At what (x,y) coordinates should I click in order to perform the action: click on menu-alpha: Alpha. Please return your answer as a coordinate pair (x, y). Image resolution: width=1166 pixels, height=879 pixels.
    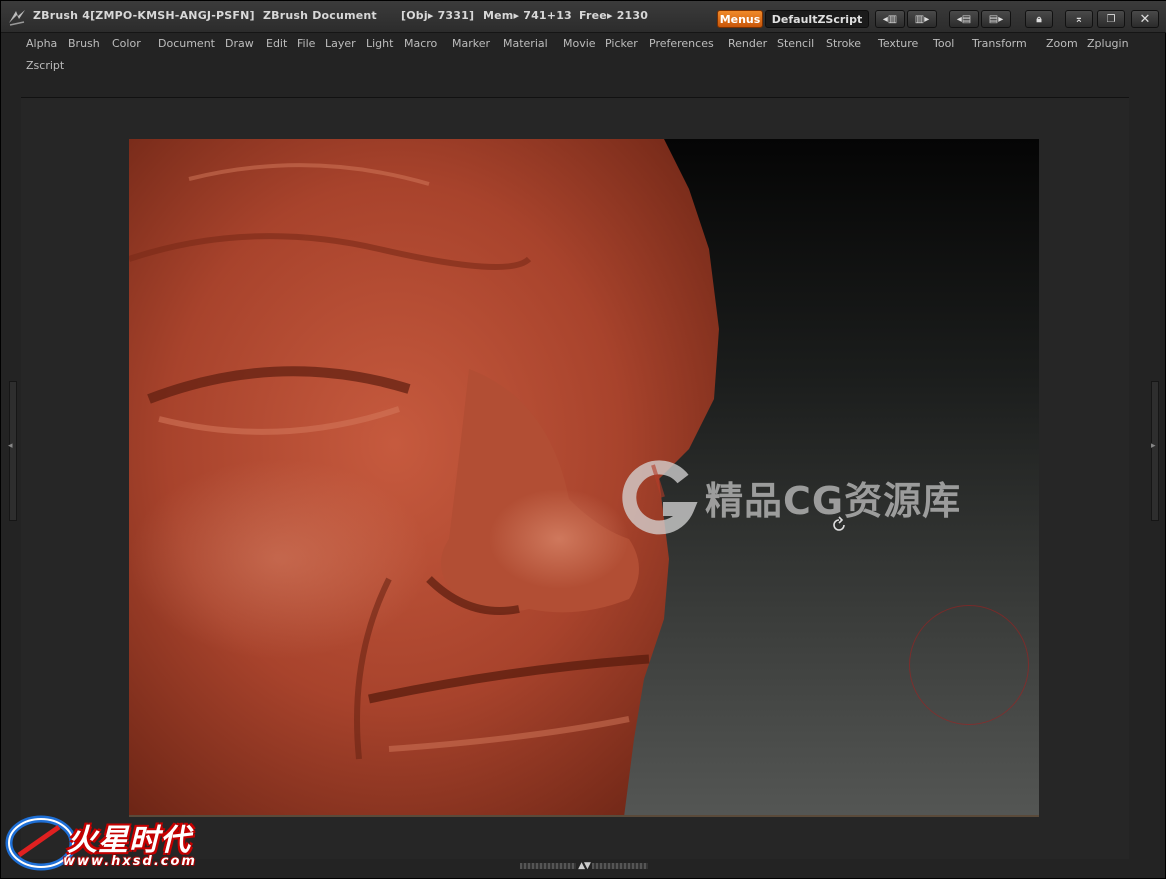
    Looking at the image, I should click on (41, 43).